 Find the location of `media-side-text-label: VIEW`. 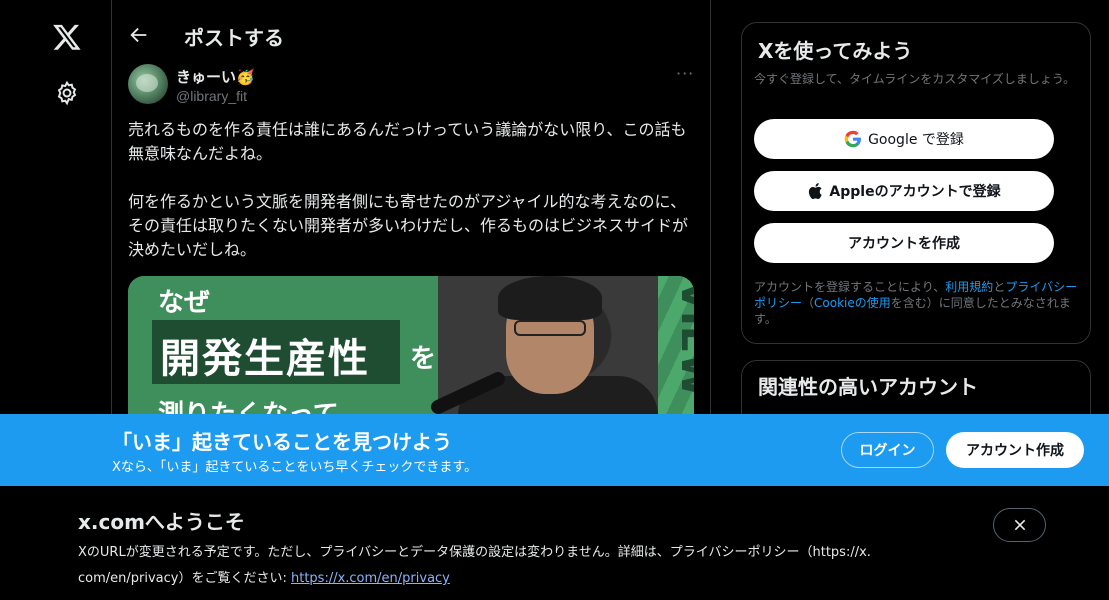

media-side-text-label: VIEW is located at coordinates (683, 338).